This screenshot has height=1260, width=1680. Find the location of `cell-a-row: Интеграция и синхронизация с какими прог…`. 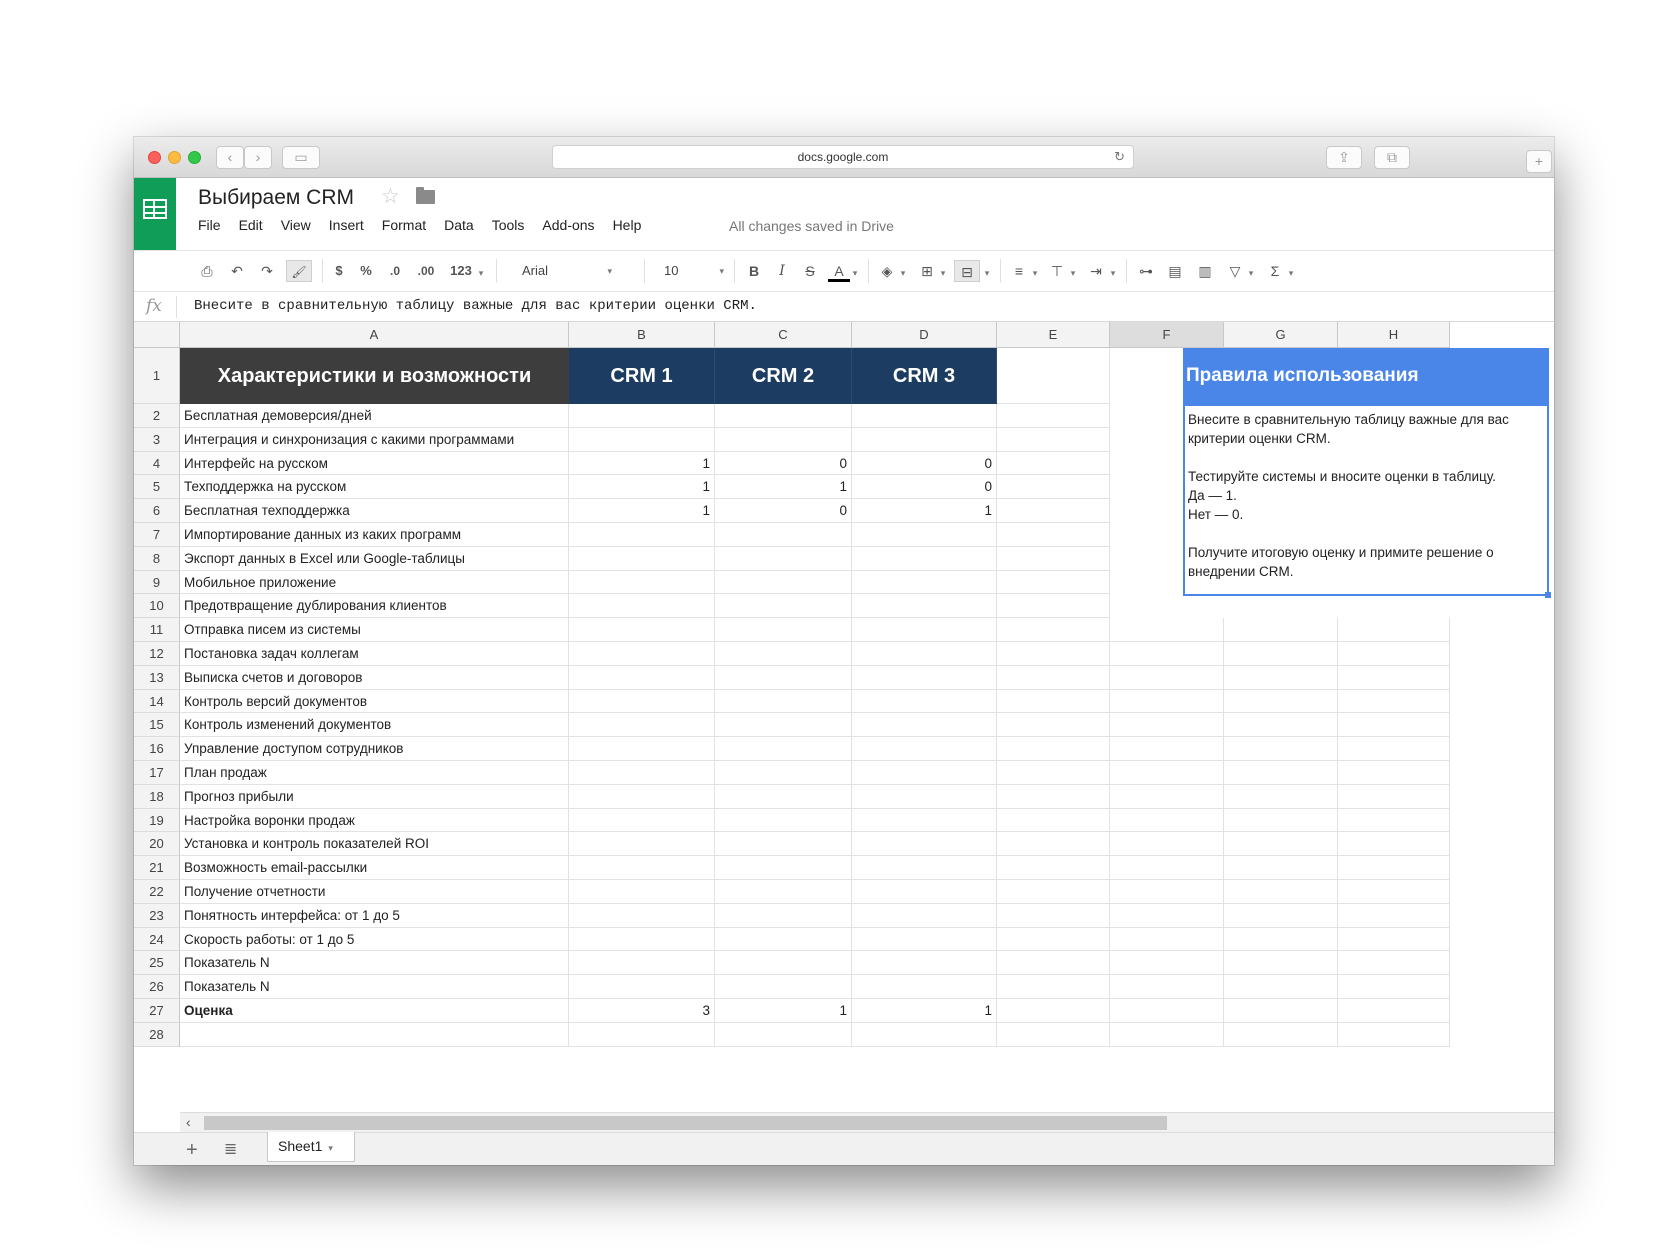

cell-a-row: Интеграция и синхронизация с какими прог… is located at coordinates (374, 439).